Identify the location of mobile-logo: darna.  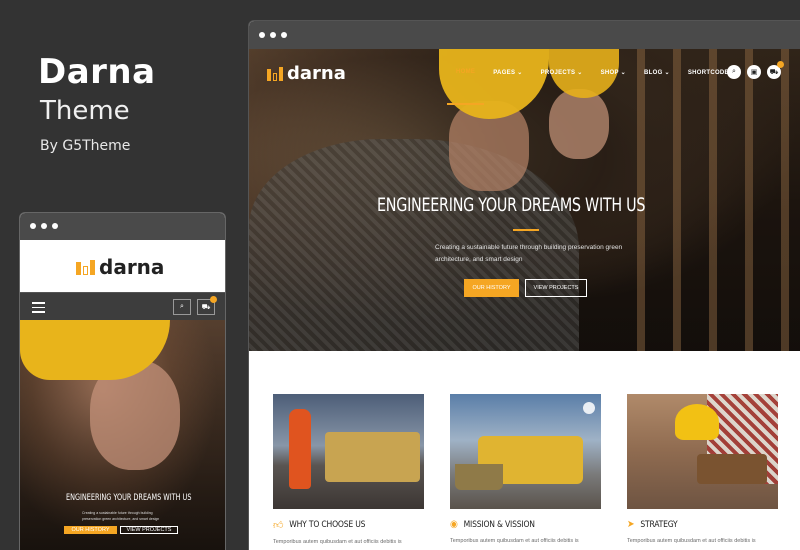
(120, 267).